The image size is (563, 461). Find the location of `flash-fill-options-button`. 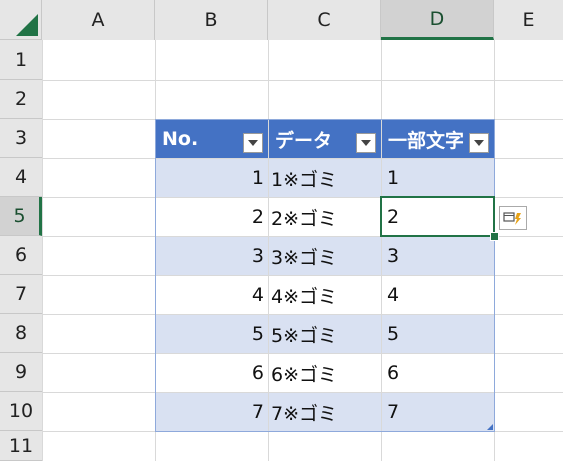

flash-fill-options-button is located at coordinates (513, 218).